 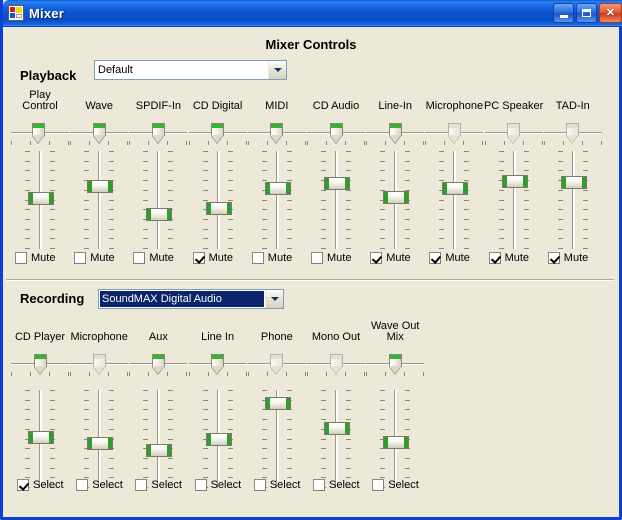 I want to click on close-button: ✕, so click(x=610, y=13).